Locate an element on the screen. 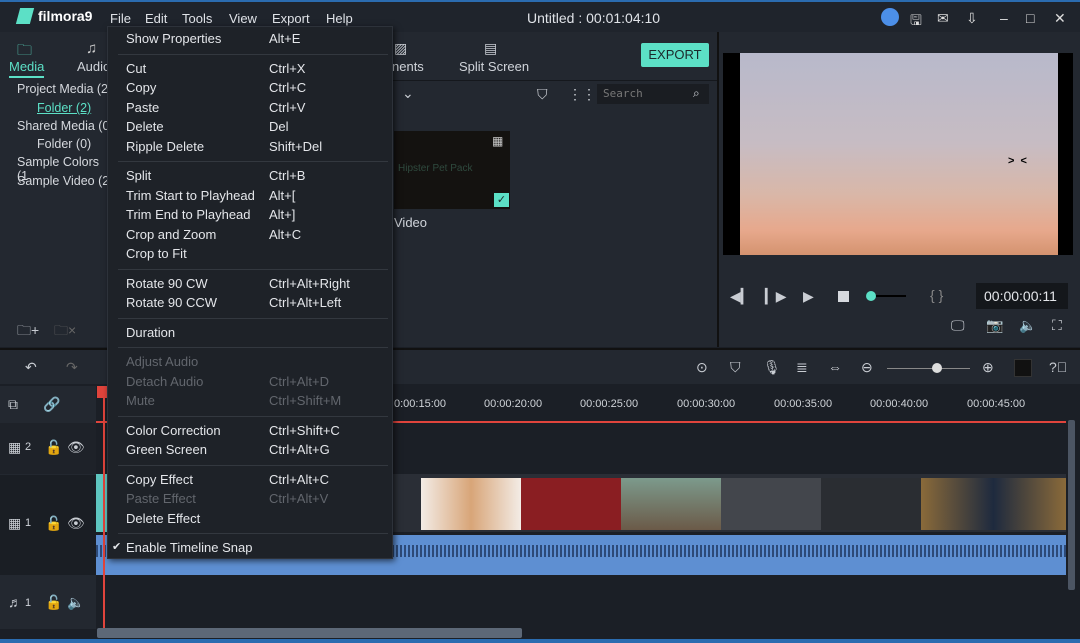 The width and height of the screenshot is (1080, 643). menu-tools: Tools is located at coordinates (197, 18).